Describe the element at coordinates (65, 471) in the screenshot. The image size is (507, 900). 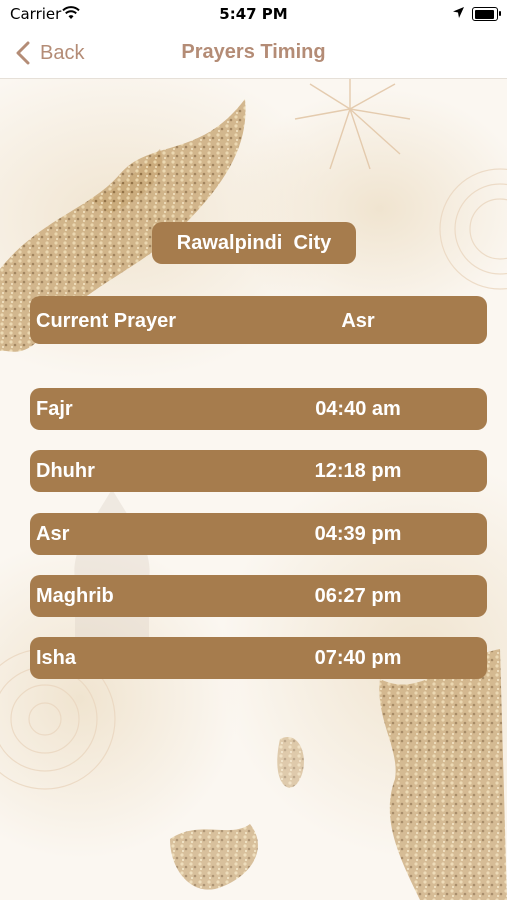
I see `prayer-name: Dhuhr` at that location.